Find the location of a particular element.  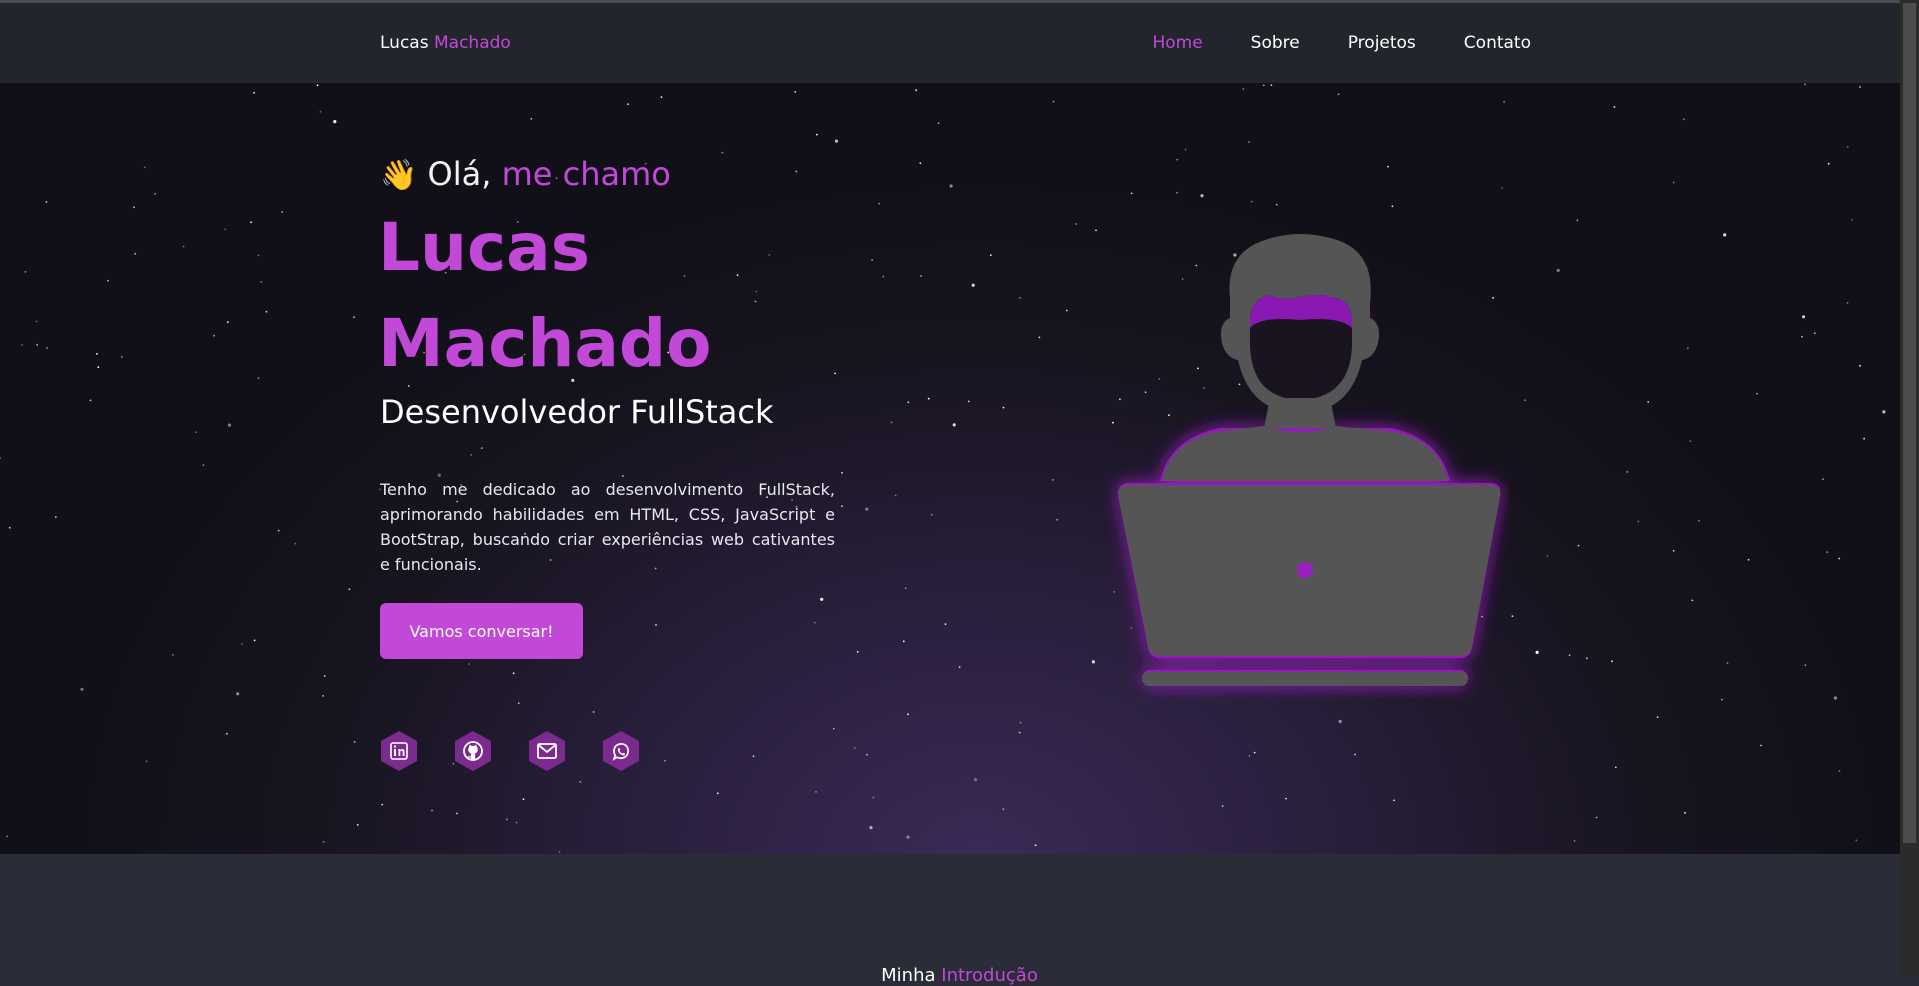

hero-greeting: 👋 Olá, me chamo is located at coordinates (525, 174).